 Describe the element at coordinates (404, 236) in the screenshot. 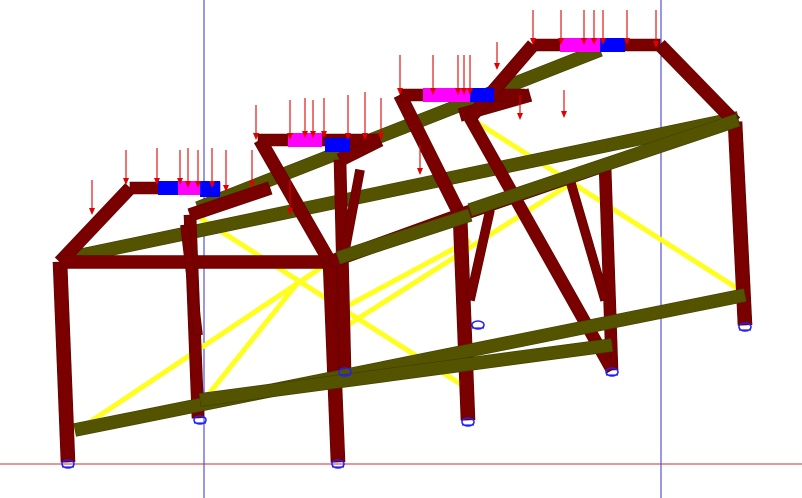

I see `longitudinal-beam` at that location.